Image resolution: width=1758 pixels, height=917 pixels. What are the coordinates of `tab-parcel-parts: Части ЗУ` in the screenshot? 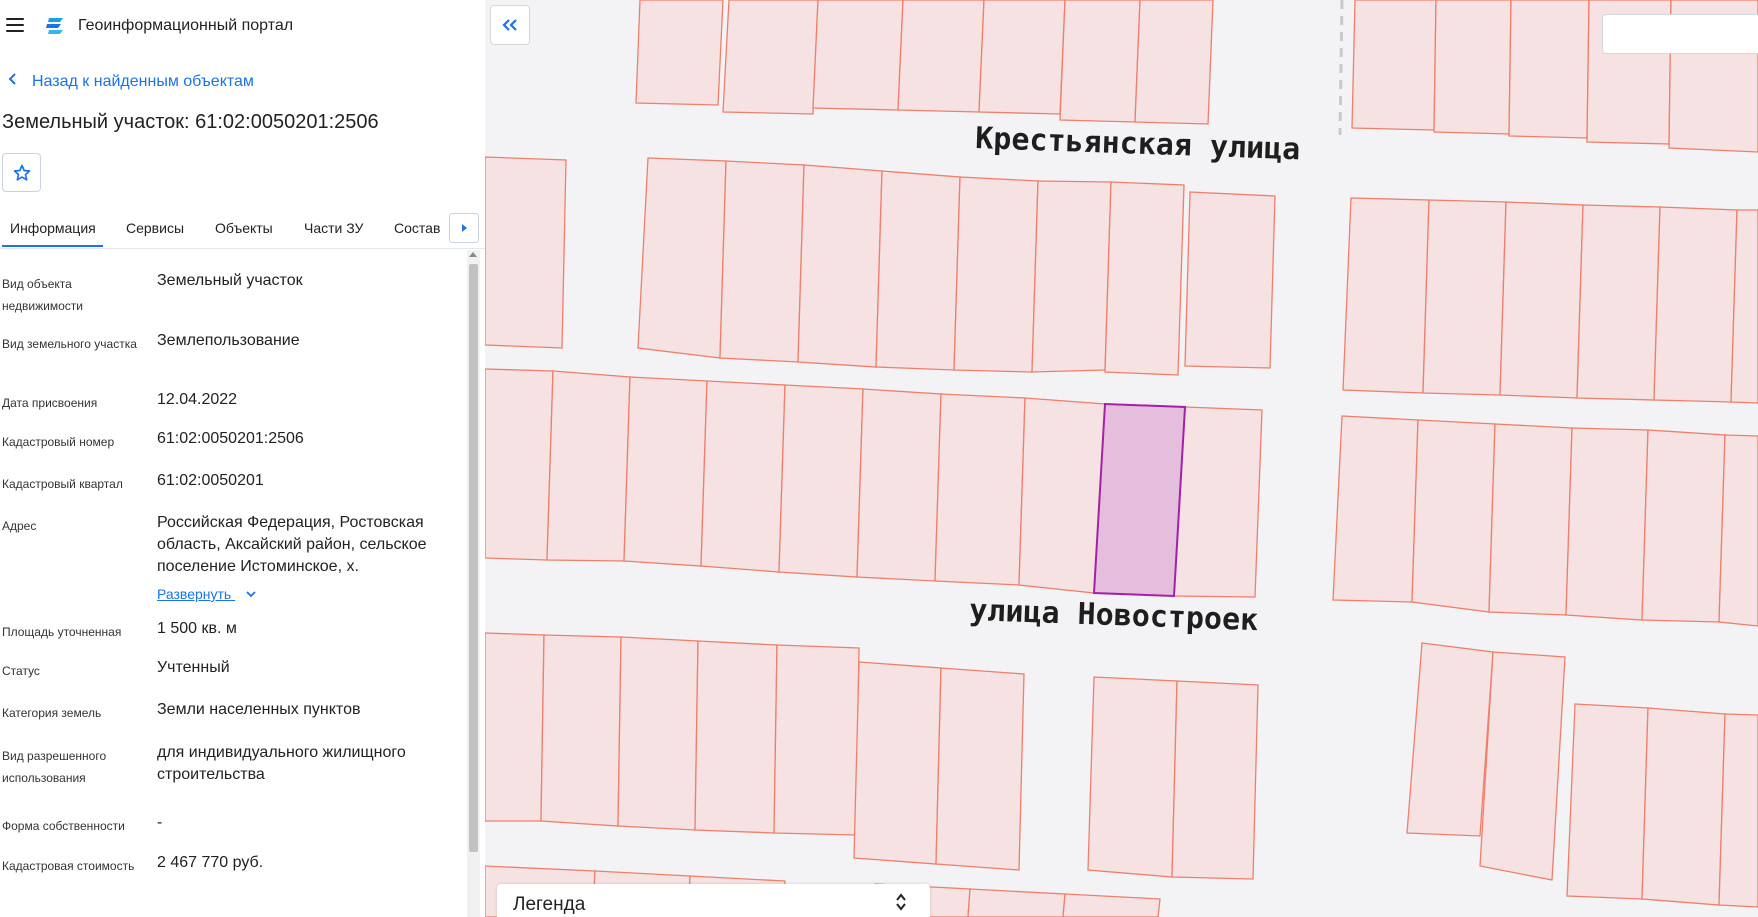 It's located at (333, 228).